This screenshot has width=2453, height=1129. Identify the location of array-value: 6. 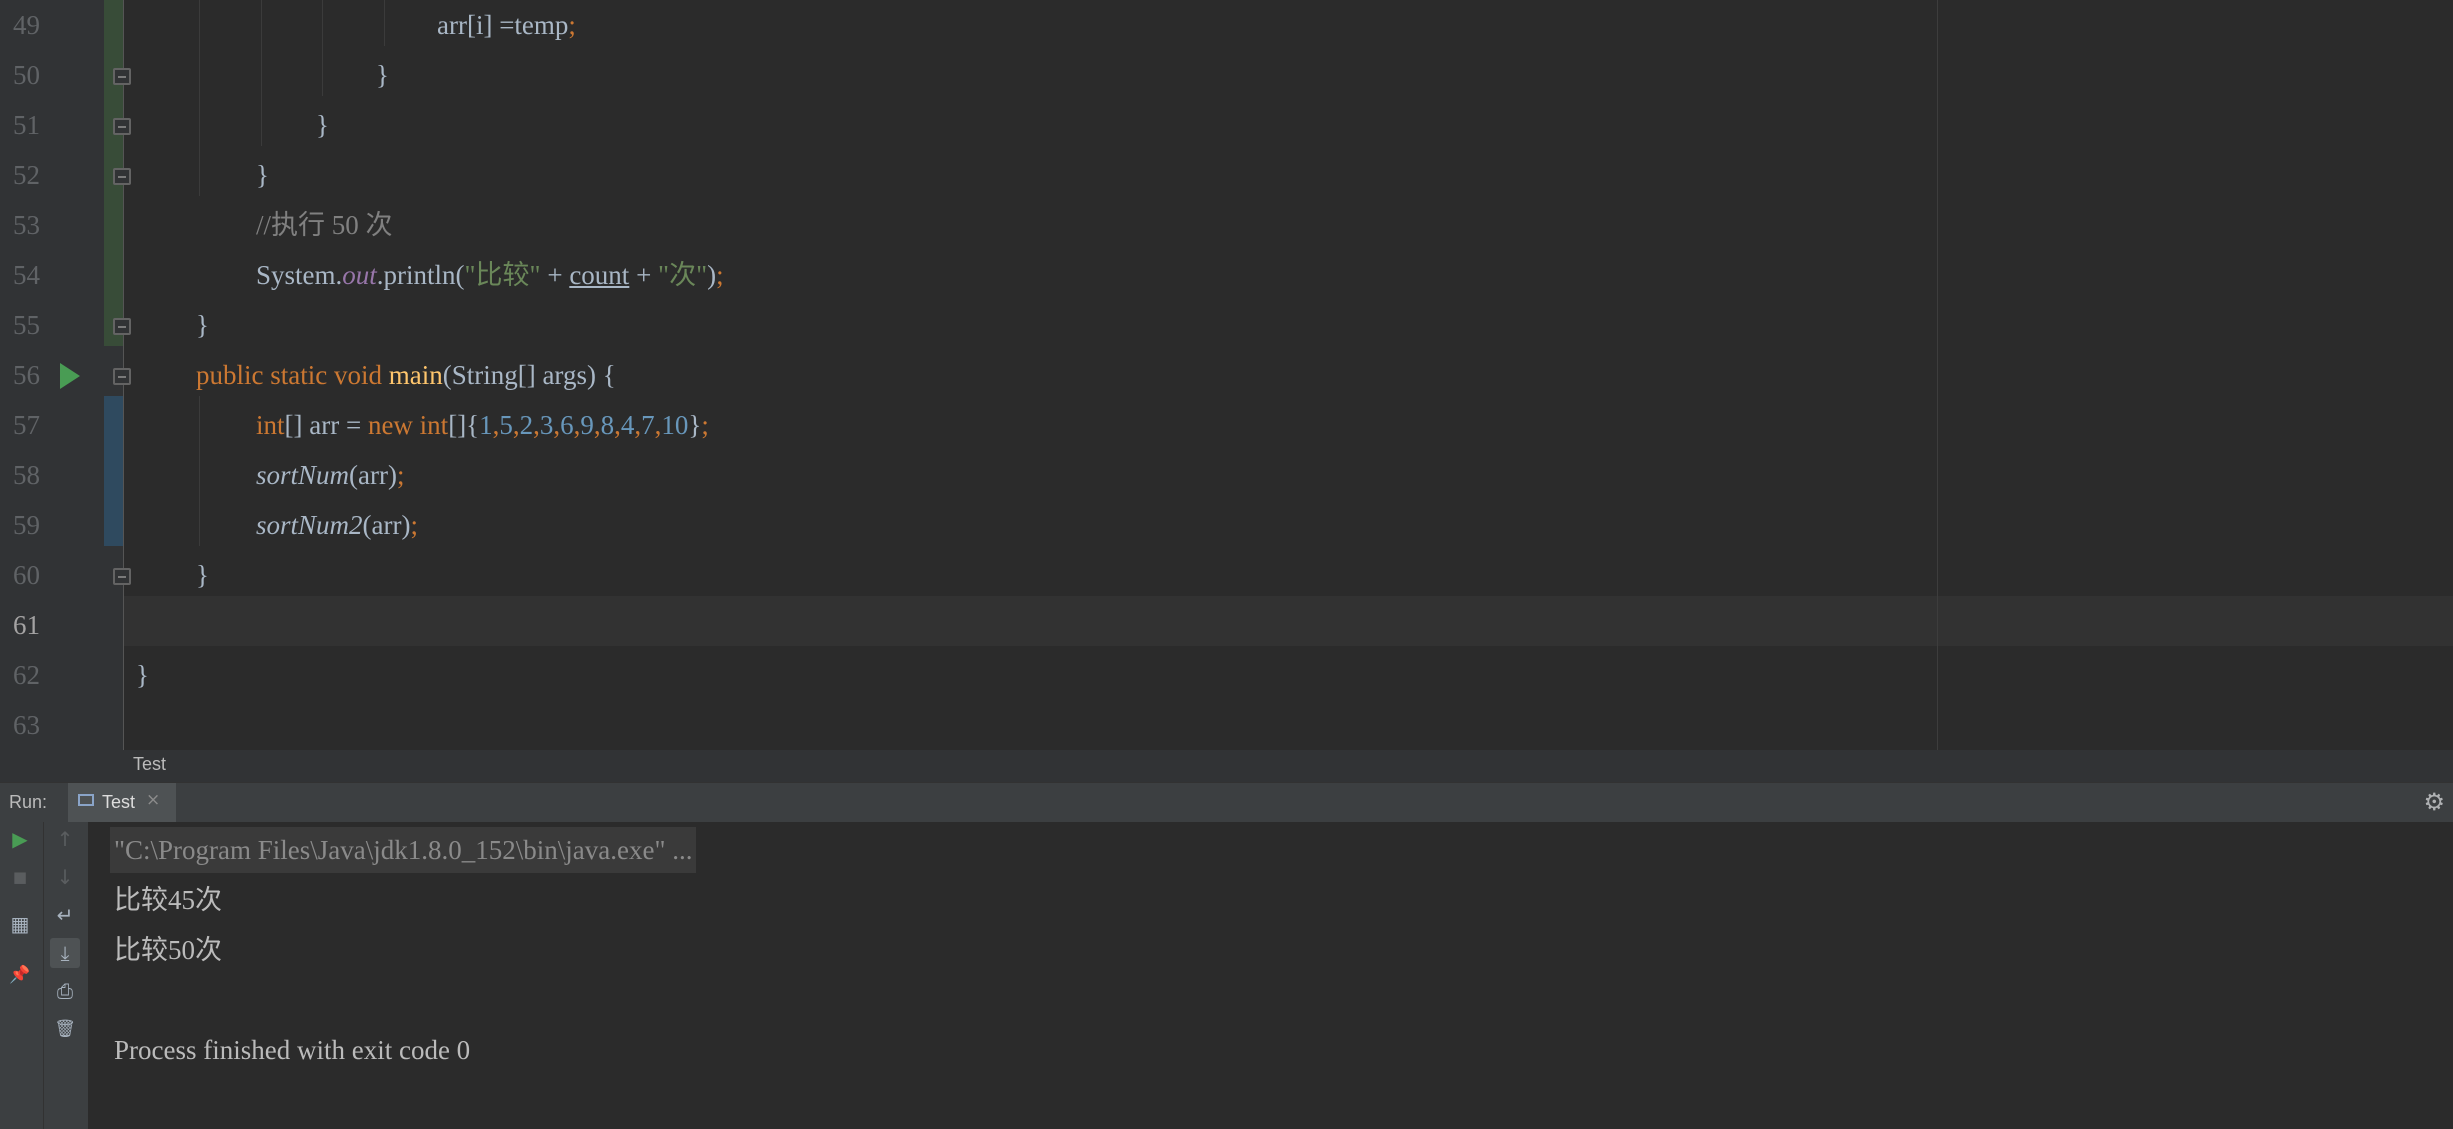
(567, 425).